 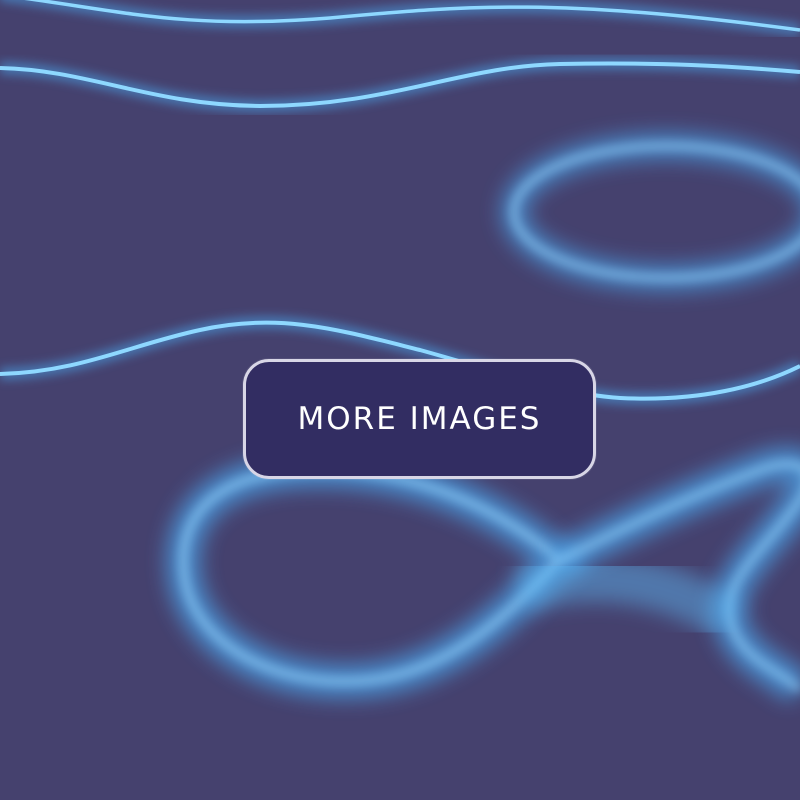 What do you see at coordinates (400, 18) in the screenshot?
I see `wave-line-top` at bounding box center [400, 18].